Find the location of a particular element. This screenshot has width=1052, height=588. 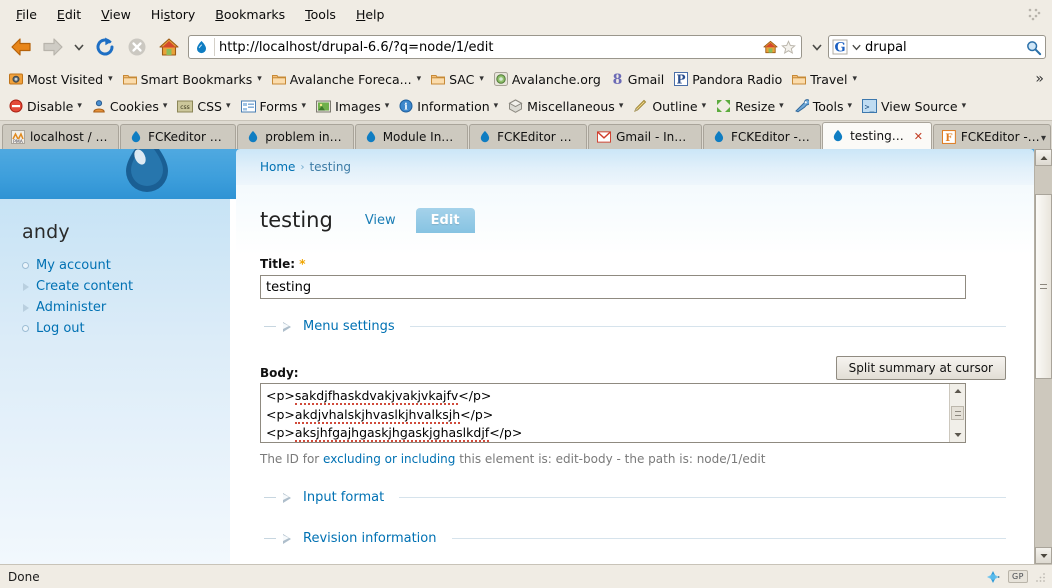

window-resize-icon is located at coordinates (1034, 14).